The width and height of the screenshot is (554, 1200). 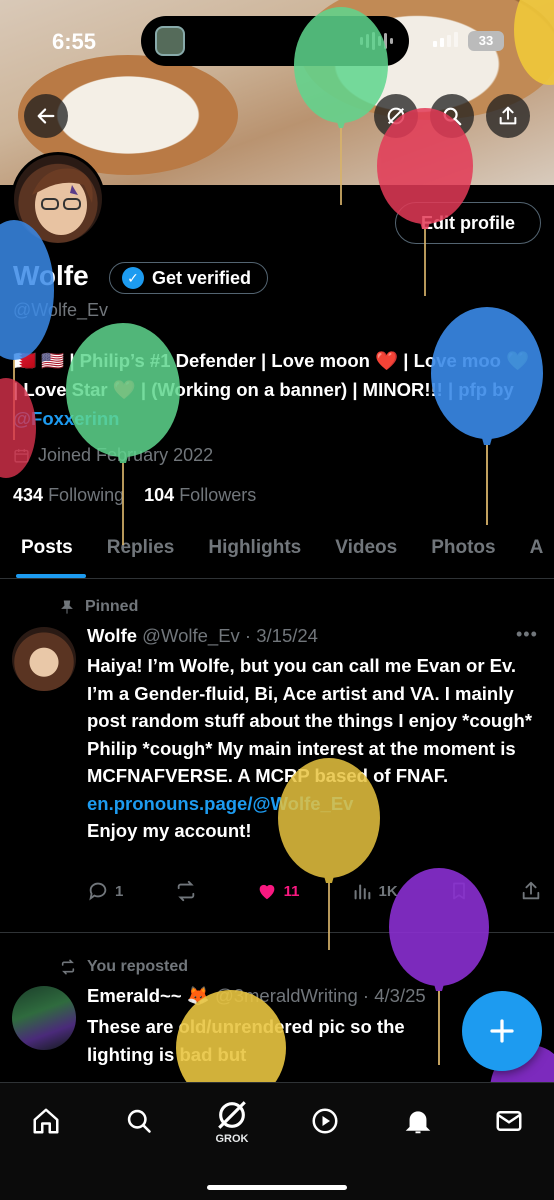 I want to click on plus-icon, so click(x=502, y=1031).